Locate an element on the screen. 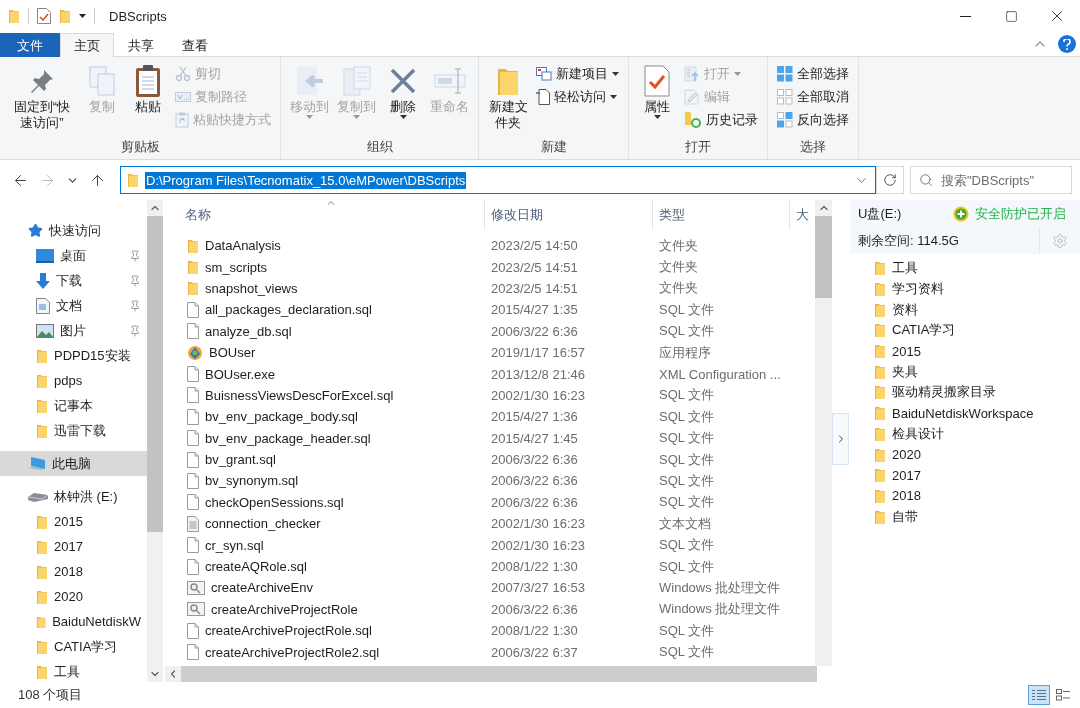 Image resolution: width=1080 pixels, height=708 pixels. address-field: D:\Program Files\Tecnomatix_15.0\eMPower\DBScripts is located at coordinates (498, 180).